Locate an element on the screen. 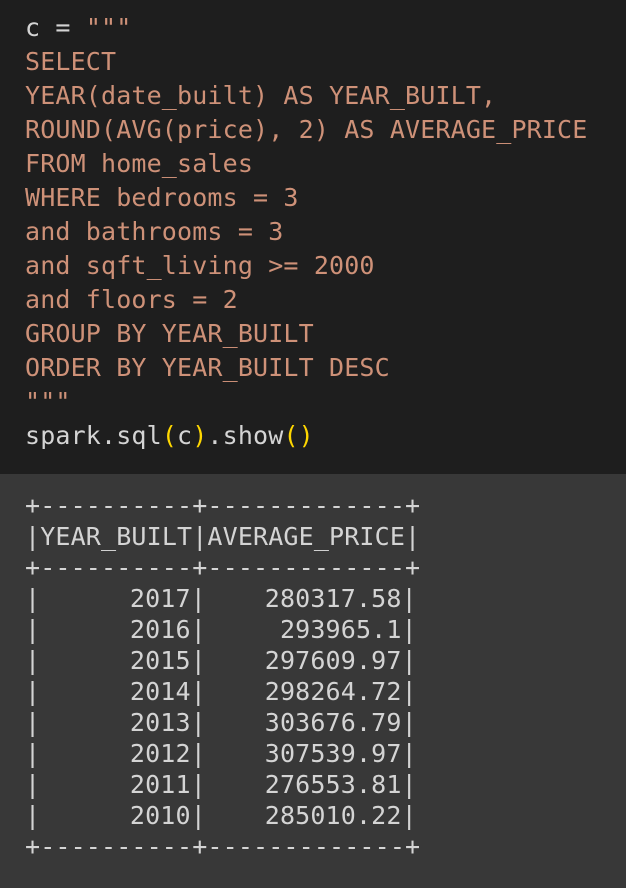 The image size is (626, 888). average-price-cell: 303676.79 is located at coordinates (333, 722).